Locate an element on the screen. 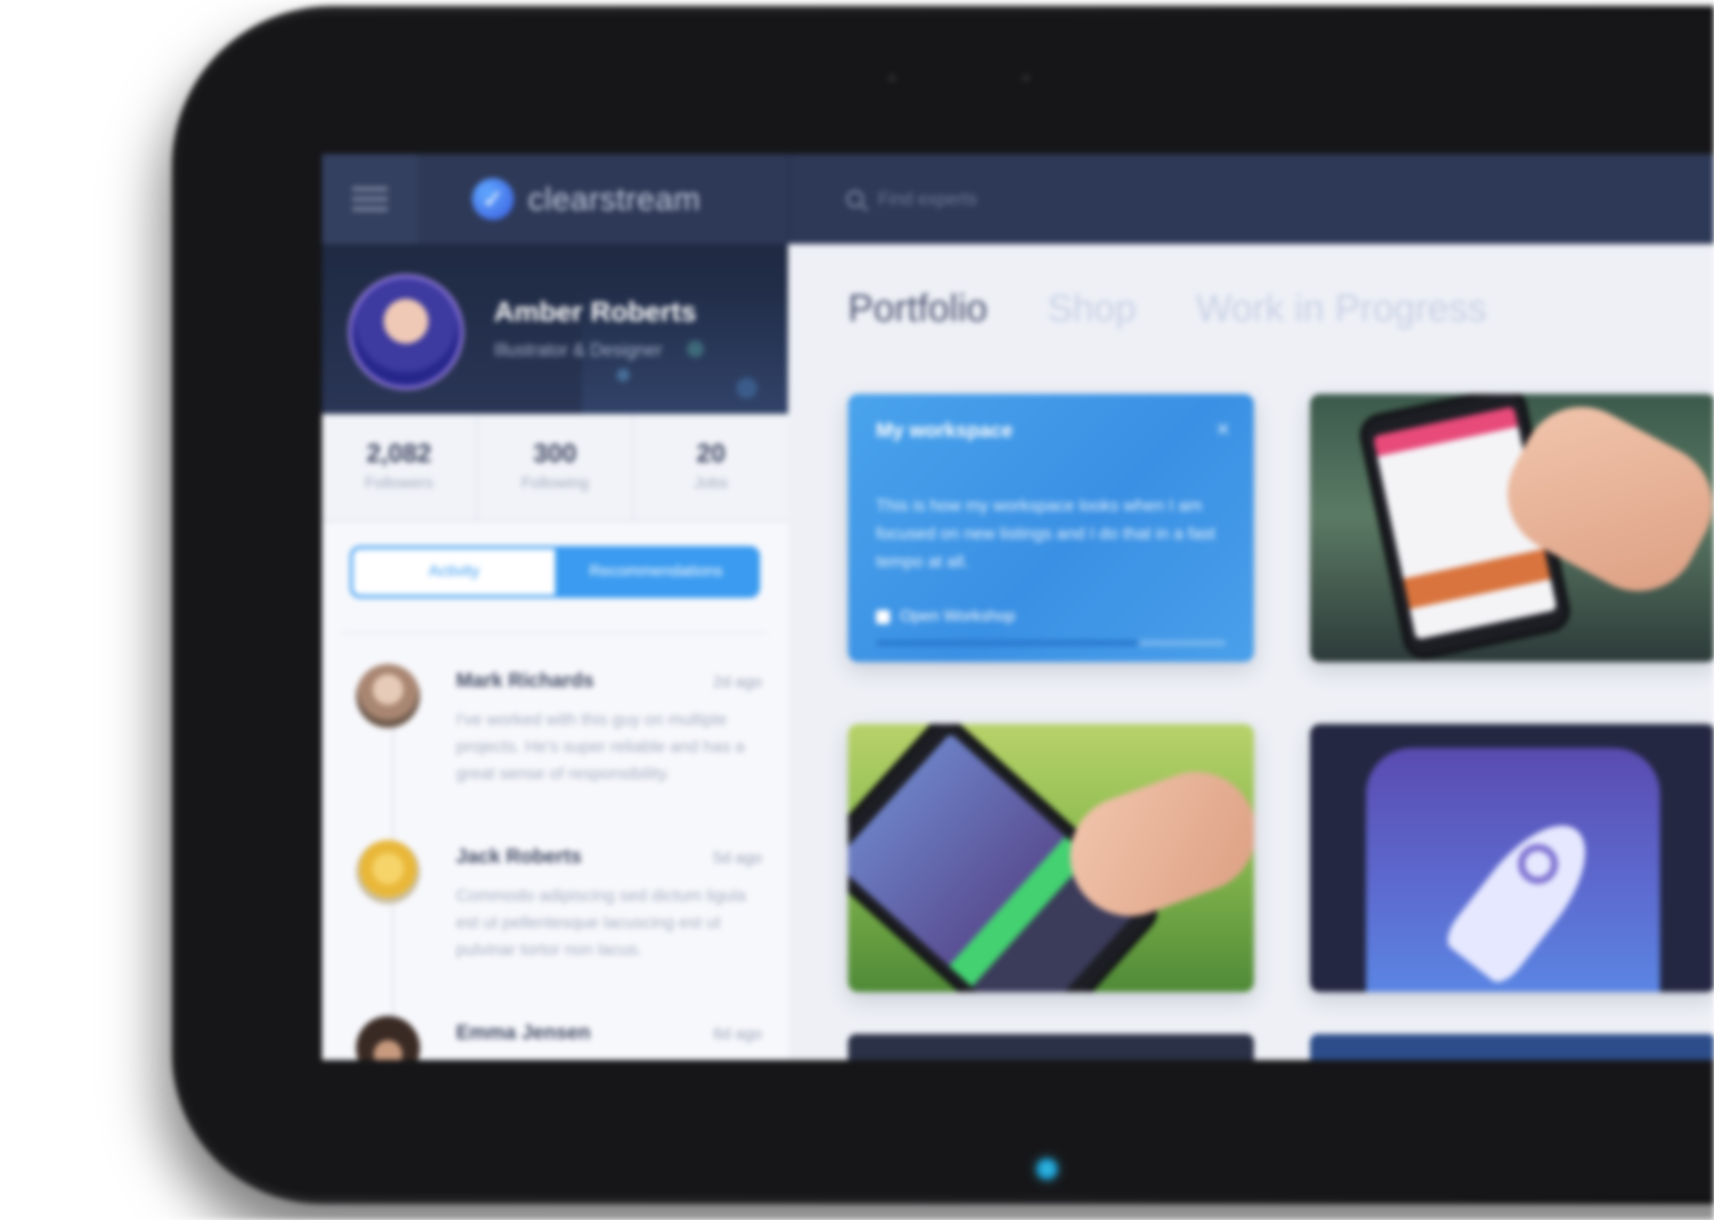 This screenshot has width=1714, height=1220. home-button-led is located at coordinates (1047, 1169).